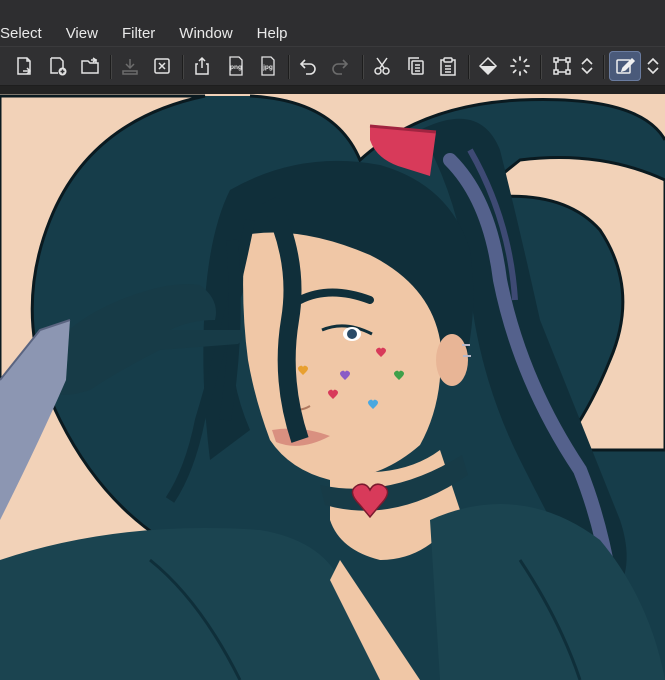 The width and height of the screenshot is (665, 680). I want to click on menu-view: View, so click(82, 35).